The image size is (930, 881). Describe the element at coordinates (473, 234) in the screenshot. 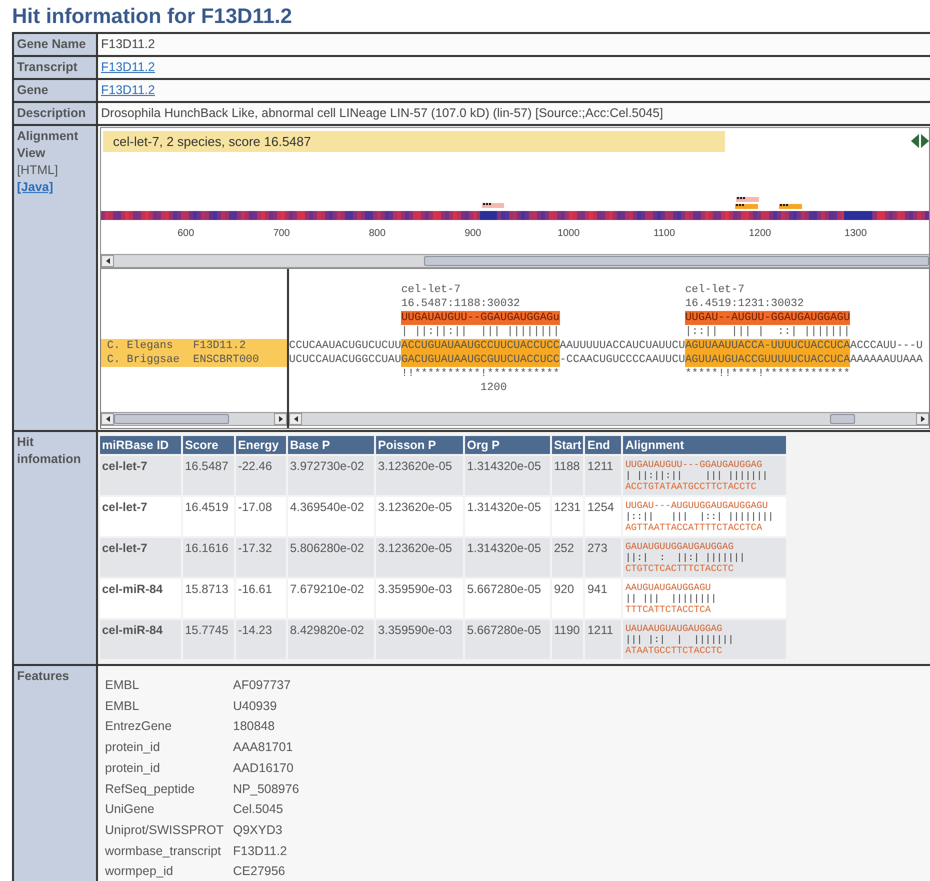

I see `axis-label: 900` at that location.